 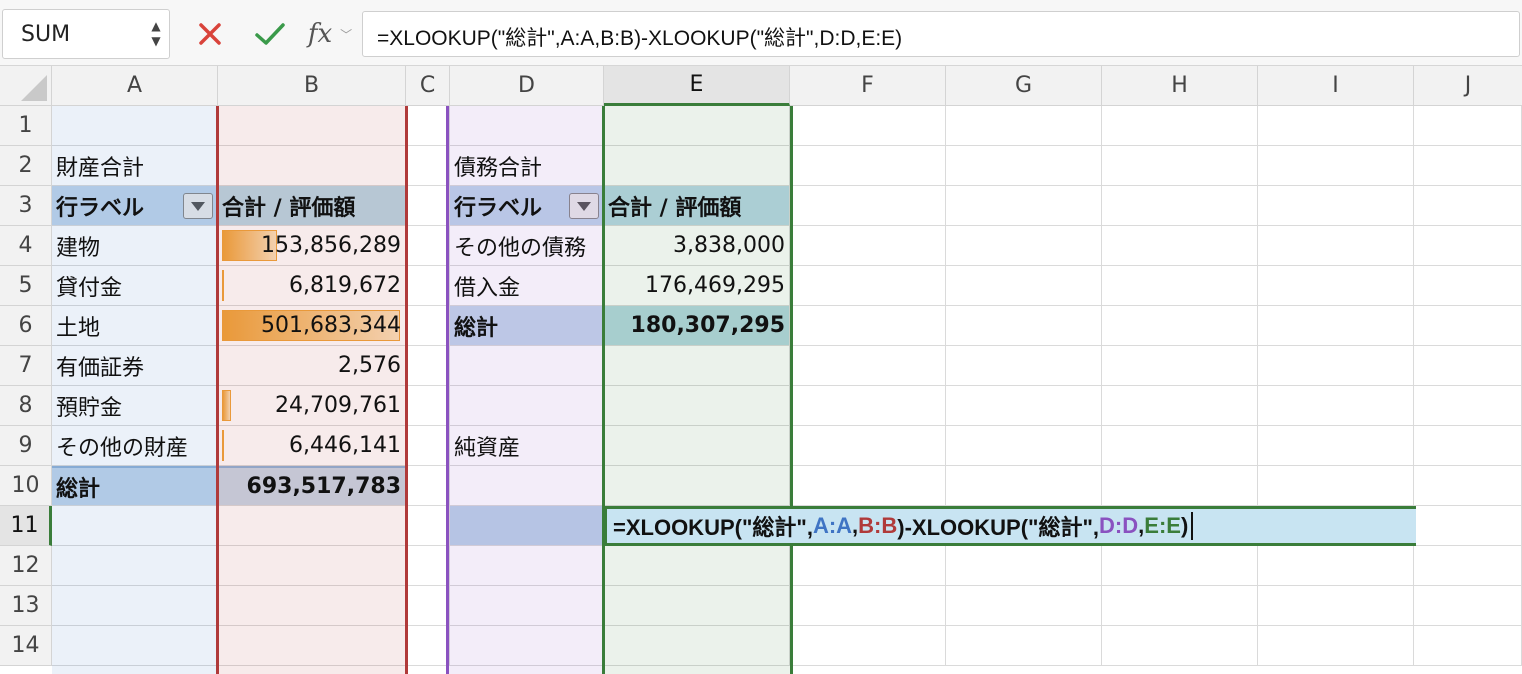 I want to click on cell-G3, so click(x=1024, y=206).